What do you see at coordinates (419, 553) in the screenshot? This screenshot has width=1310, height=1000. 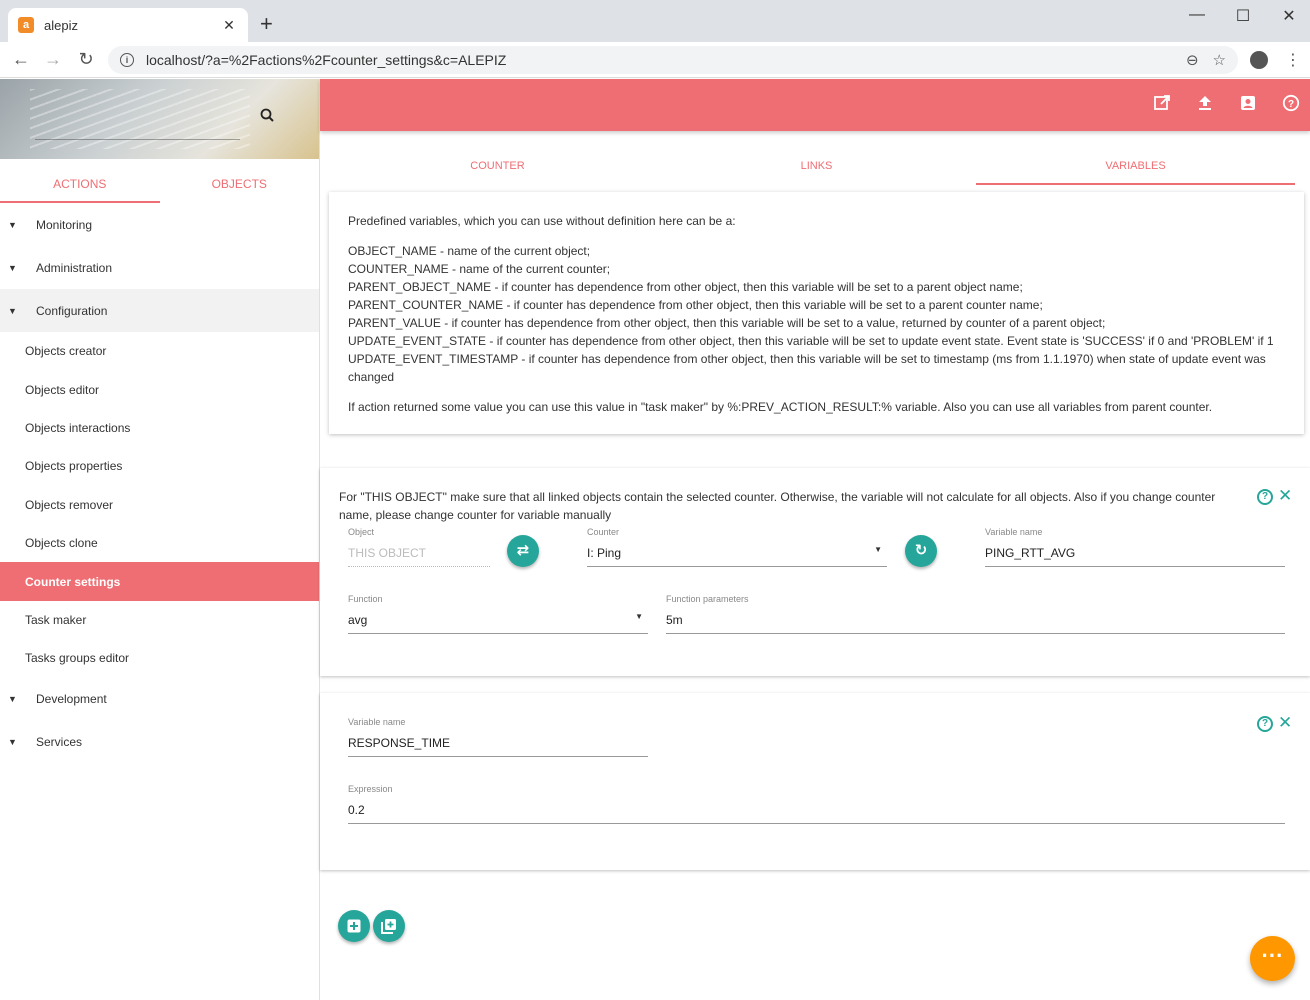 I see `object-input: THIS OBJECT` at bounding box center [419, 553].